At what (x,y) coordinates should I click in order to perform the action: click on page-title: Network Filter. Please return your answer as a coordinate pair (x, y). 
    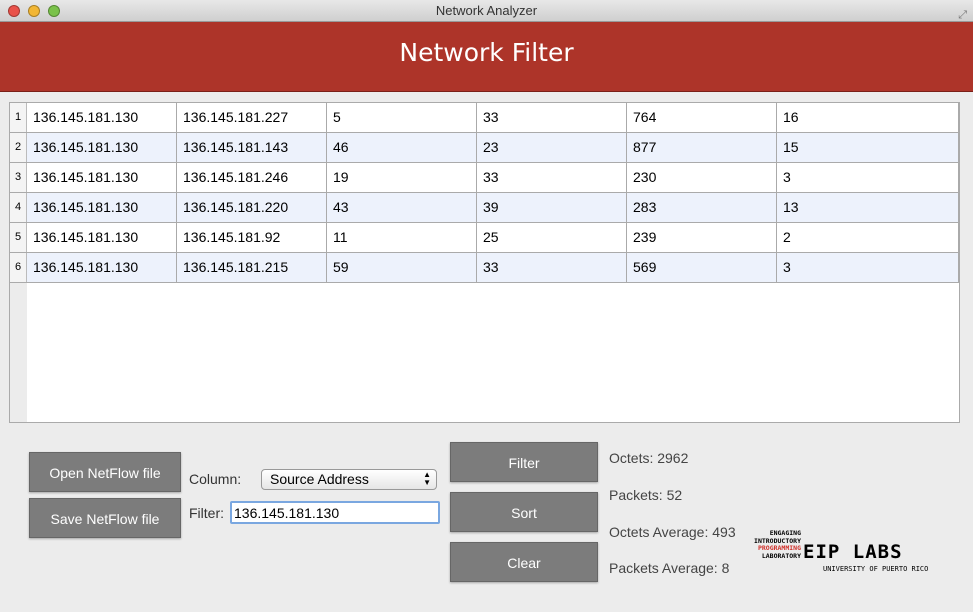
    Looking at the image, I should click on (486, 57).